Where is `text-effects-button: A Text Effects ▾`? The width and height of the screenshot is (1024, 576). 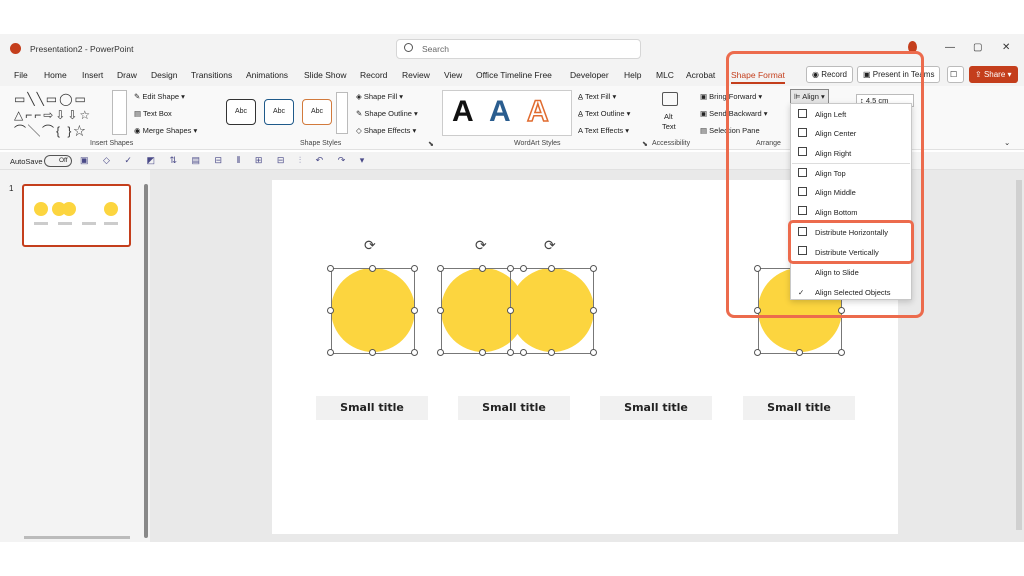 text-effects-button: A Text Effects ▾ is located at coordinates (603, 130).